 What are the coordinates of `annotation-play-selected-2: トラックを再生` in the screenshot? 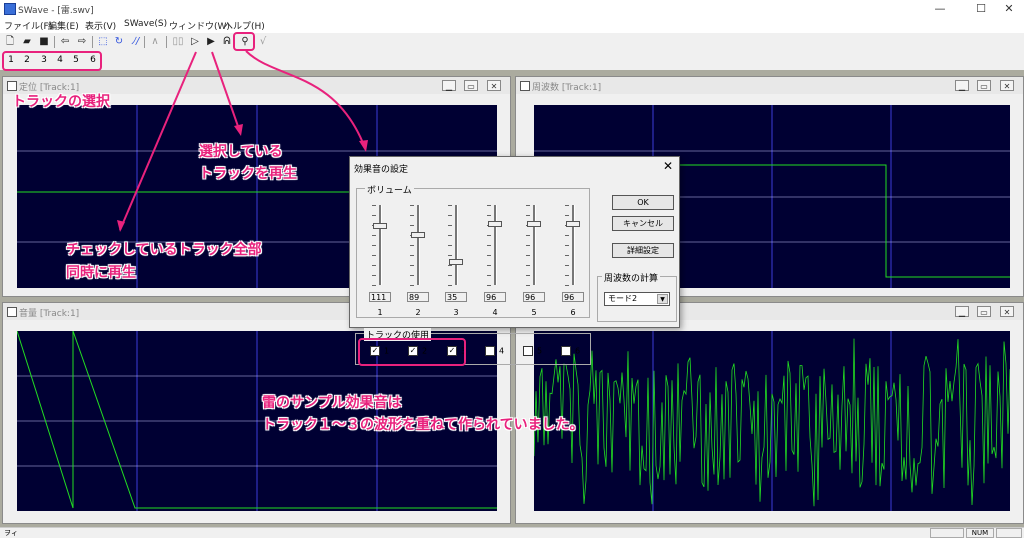 It's located at (248, 174).